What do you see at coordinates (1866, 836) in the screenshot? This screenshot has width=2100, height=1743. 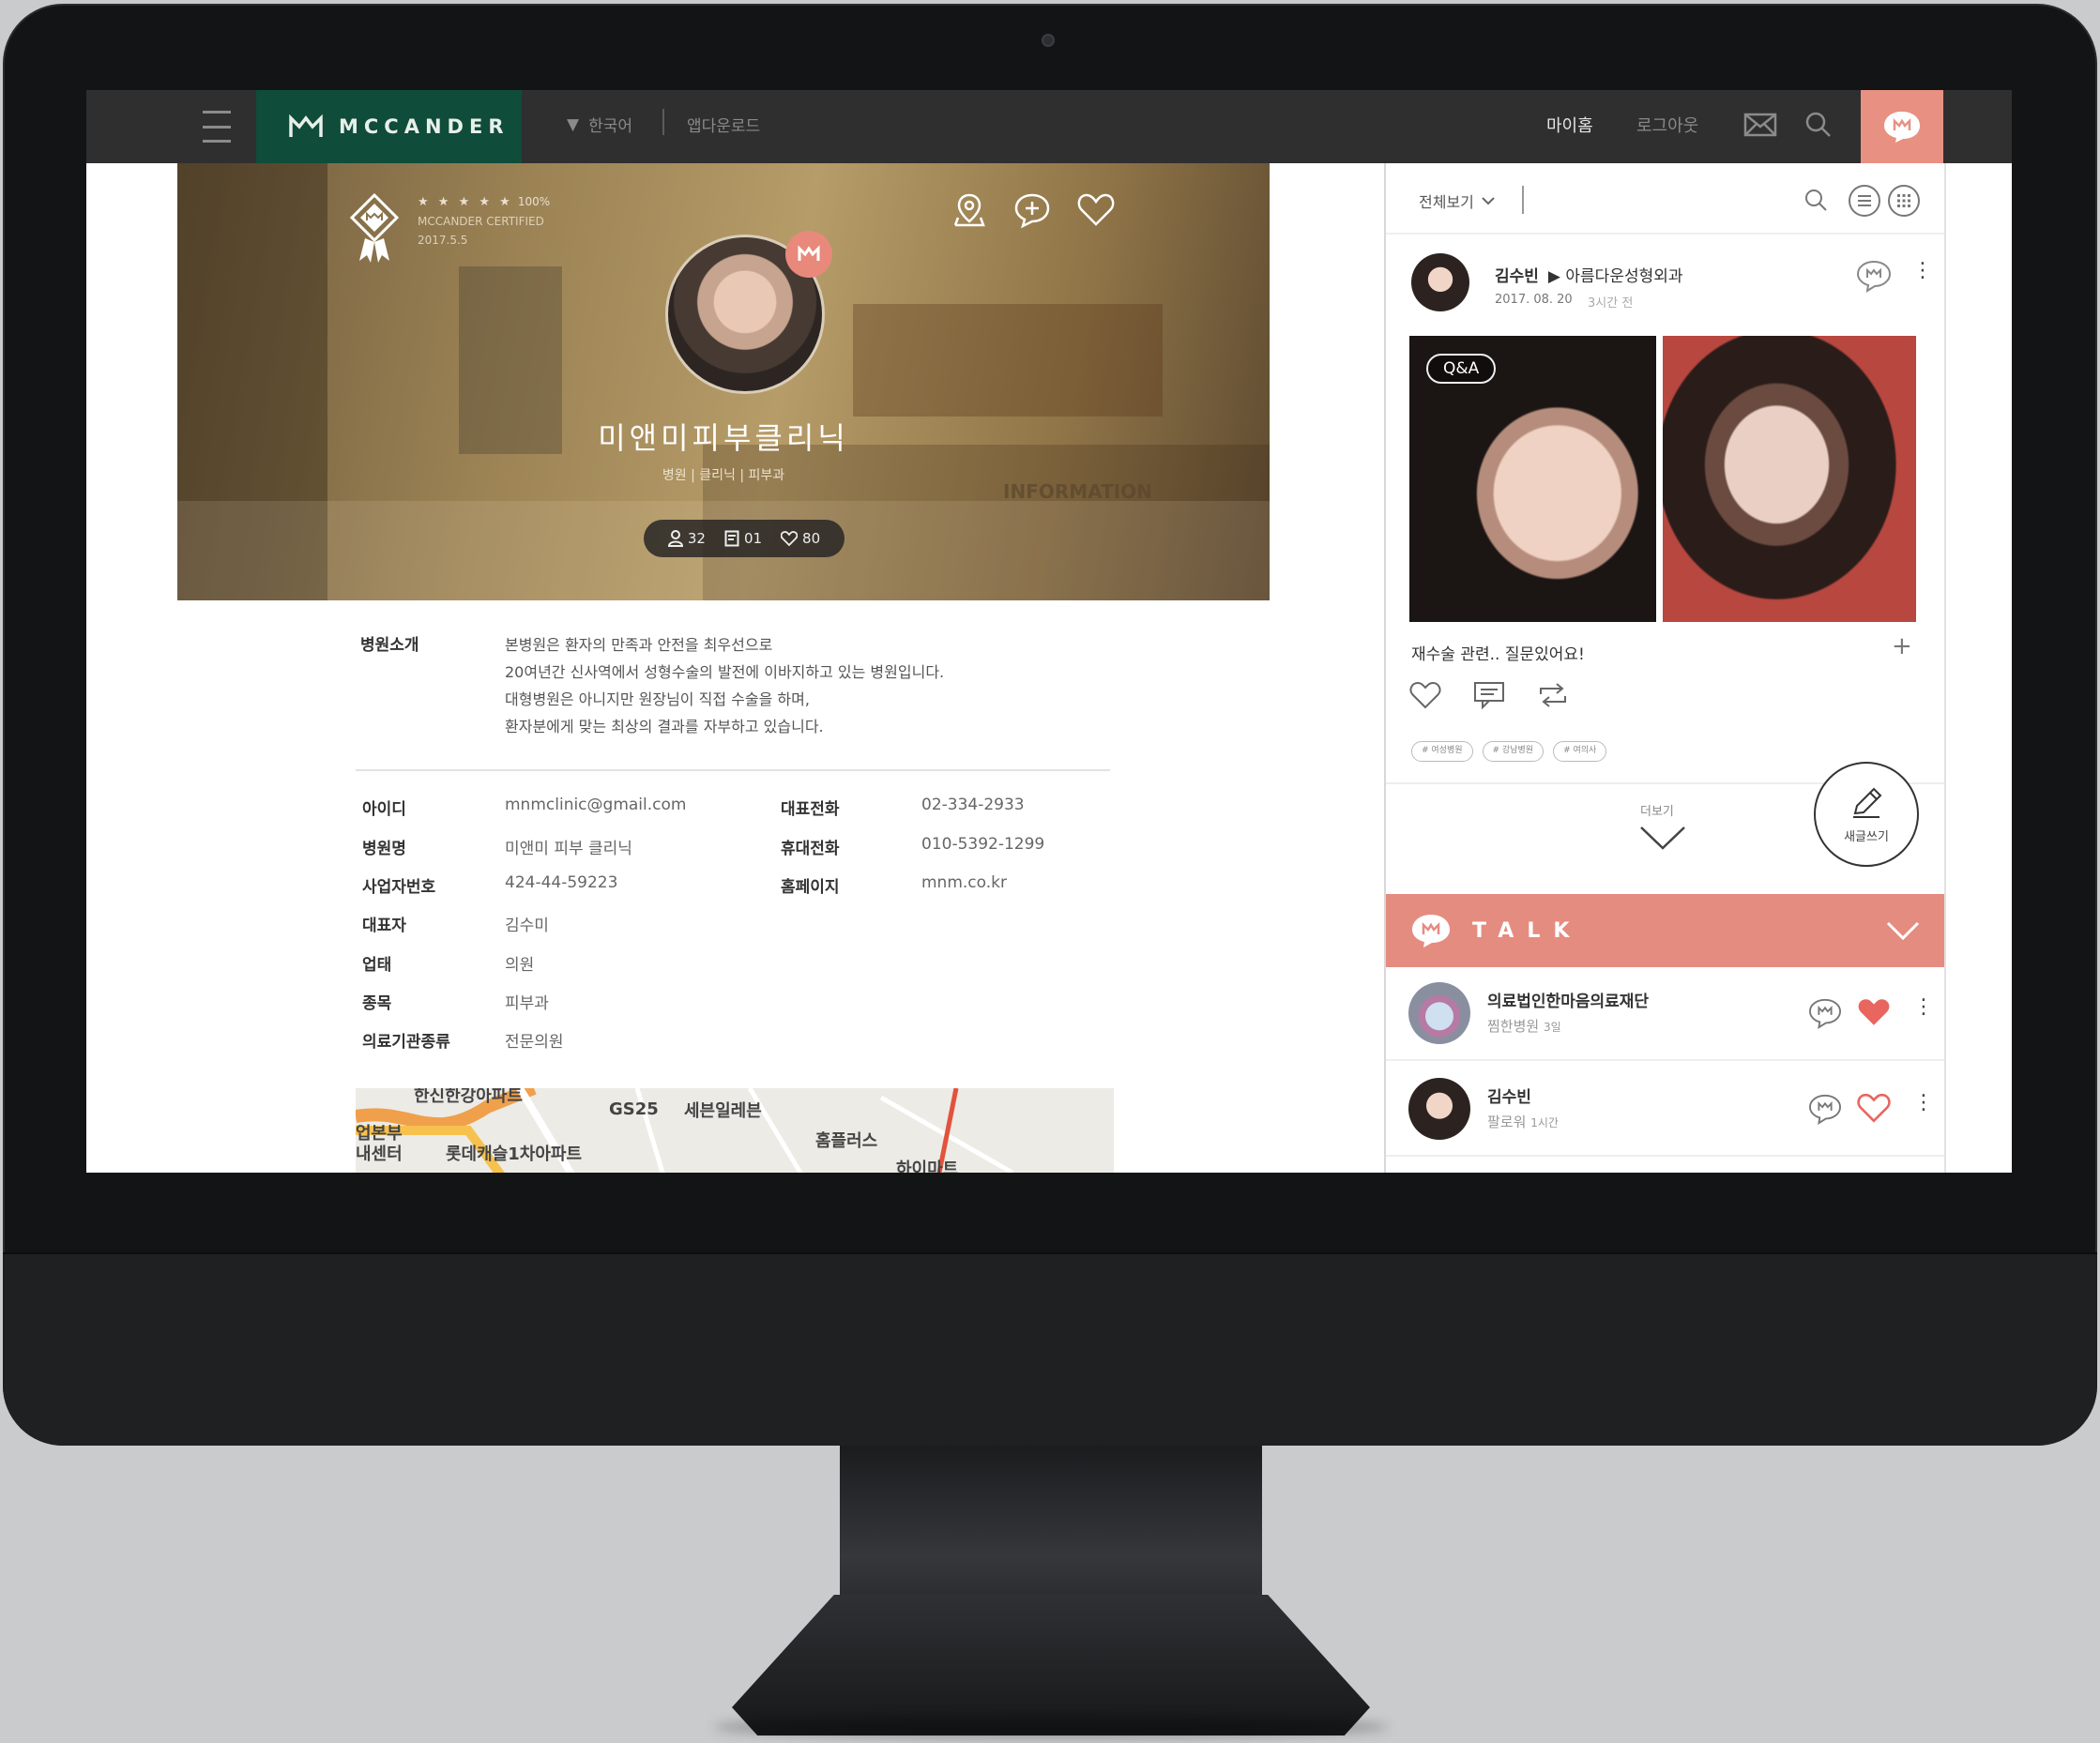 I see `new-post-label: 새글쓰기` at bounding box center [1866, 836].